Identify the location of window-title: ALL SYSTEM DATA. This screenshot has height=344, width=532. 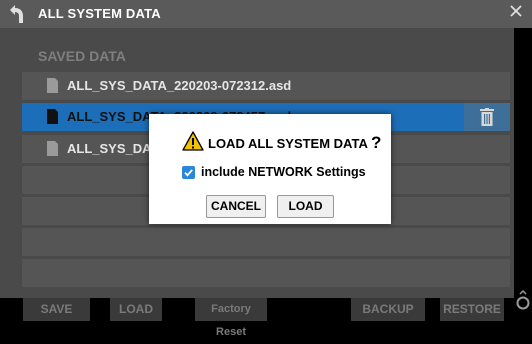
(99, 13).